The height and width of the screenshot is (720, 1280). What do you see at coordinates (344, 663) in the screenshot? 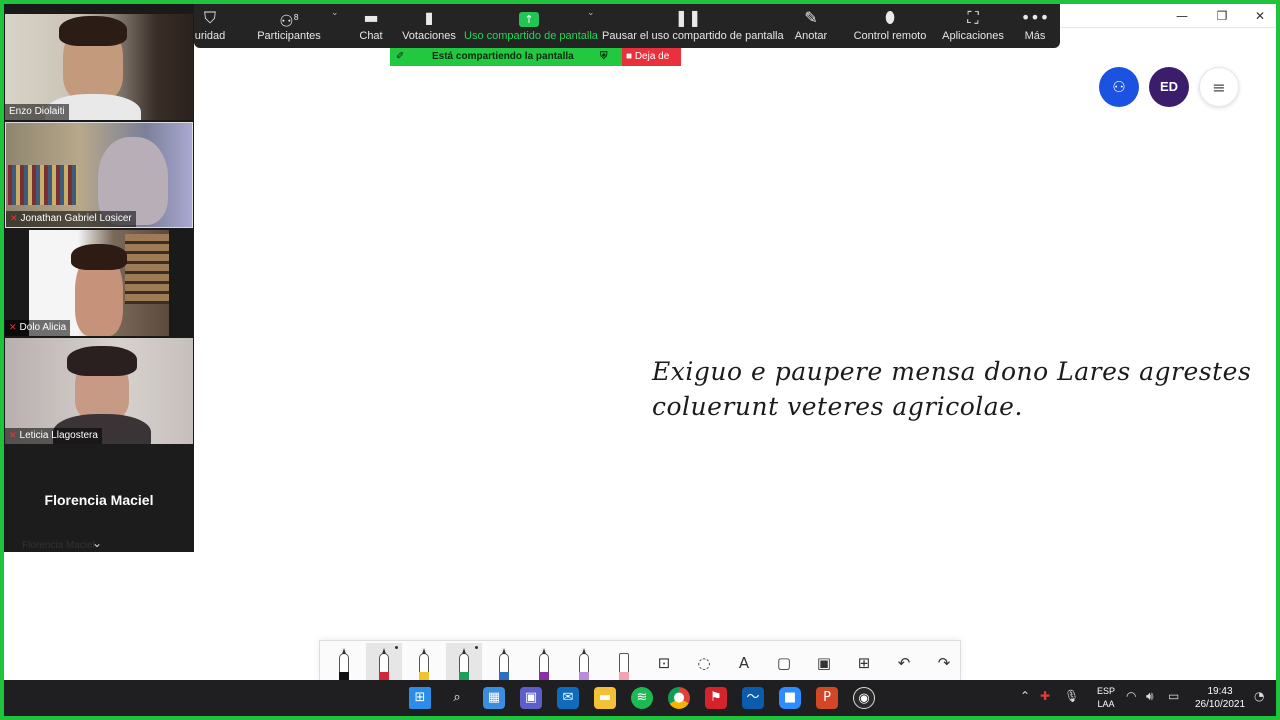
I see `pen-black` at bounding box center [344, 663].